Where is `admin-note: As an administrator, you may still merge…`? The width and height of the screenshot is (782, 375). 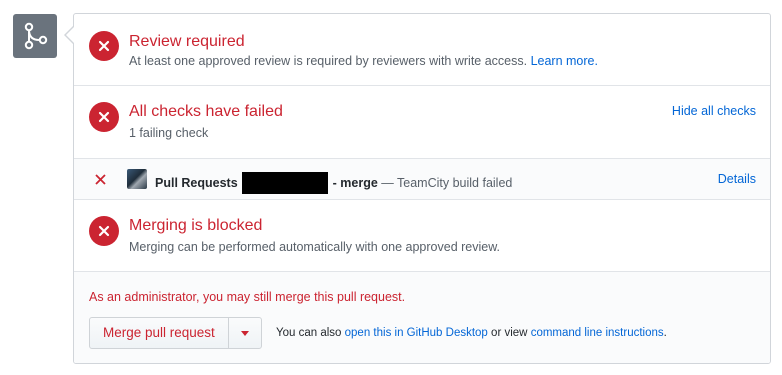 admin-note: As an administrator, you may still merge… is located at coordinates (247, 297).